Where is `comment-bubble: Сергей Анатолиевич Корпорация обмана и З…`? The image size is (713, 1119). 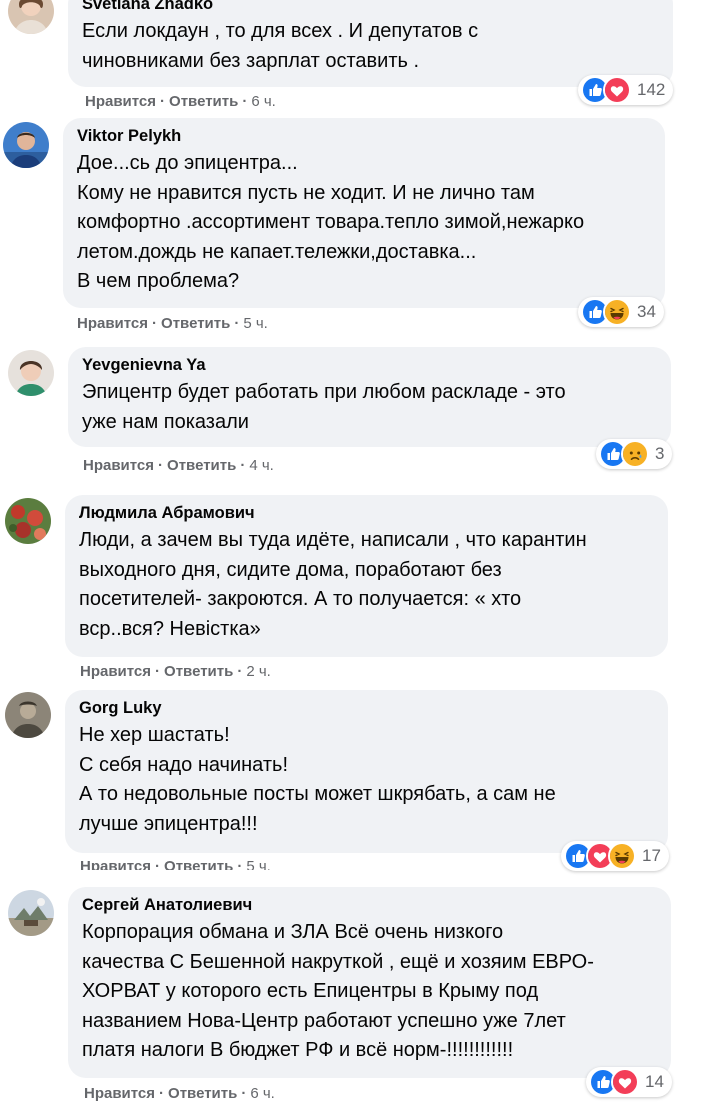
comment-bubble: Сергей Анатолиевич Корпорация обмана и З… is located at coordinates (369, 982).